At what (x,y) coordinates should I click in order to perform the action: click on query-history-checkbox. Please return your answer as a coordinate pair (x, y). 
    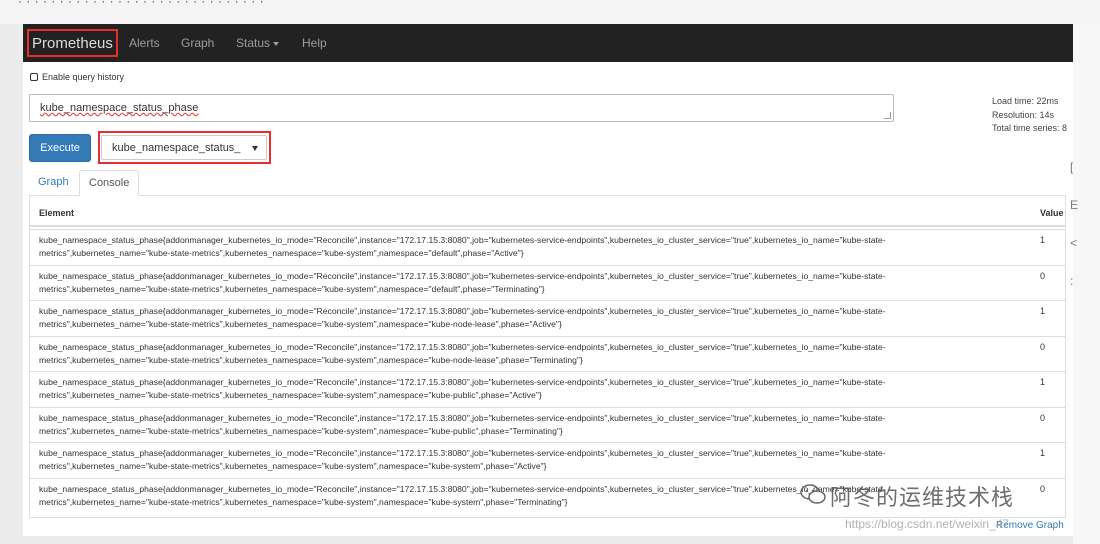
    Looking at the image, I should click on (34, 77).